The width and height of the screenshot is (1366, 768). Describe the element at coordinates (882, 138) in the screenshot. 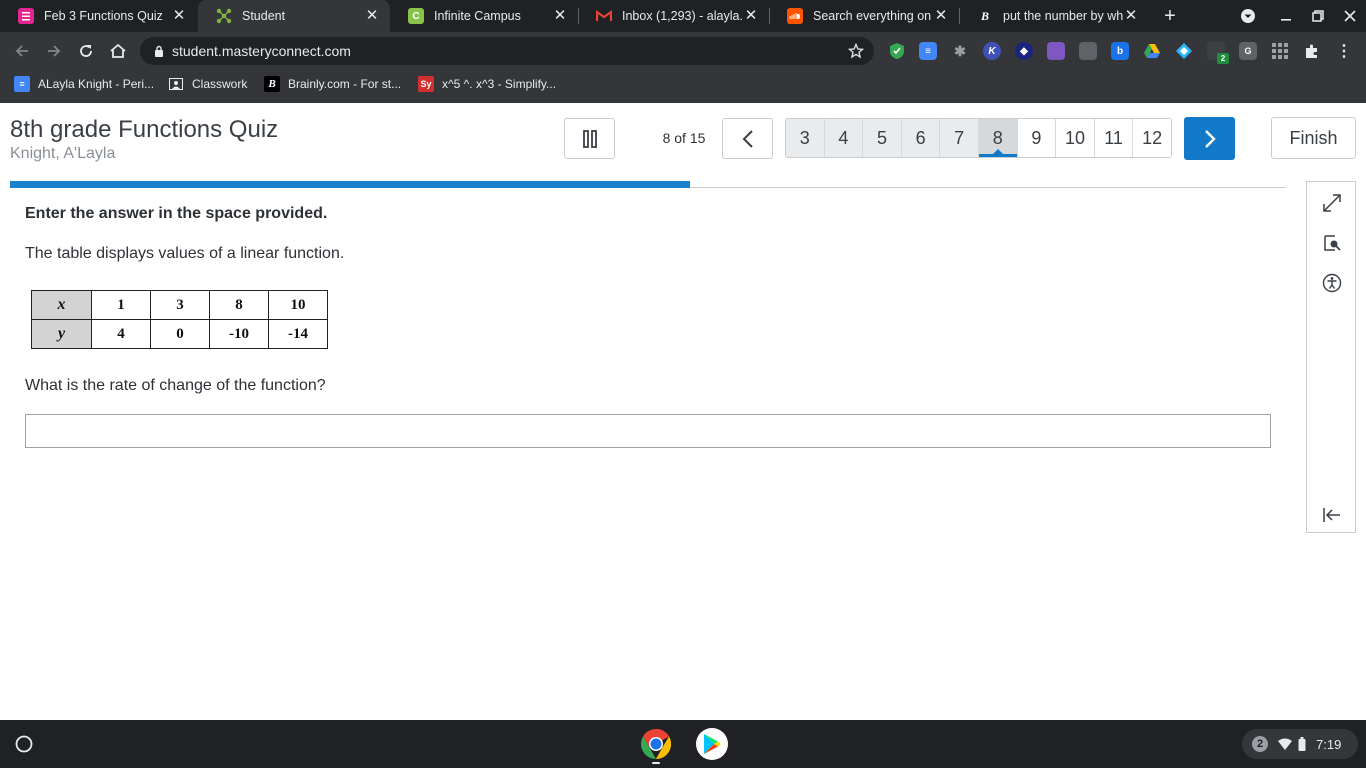

I see `question-number: 5` at that location.